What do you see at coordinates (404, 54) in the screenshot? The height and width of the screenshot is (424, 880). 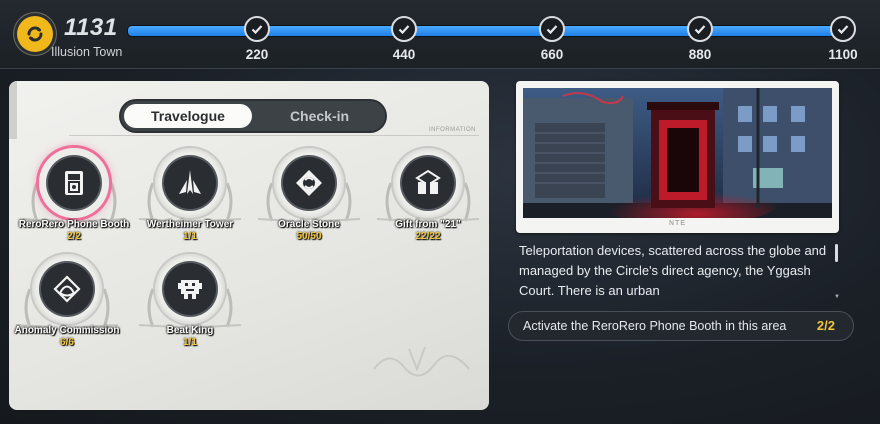 I see `milestone-label: 440` at bounding box center [404, 54].